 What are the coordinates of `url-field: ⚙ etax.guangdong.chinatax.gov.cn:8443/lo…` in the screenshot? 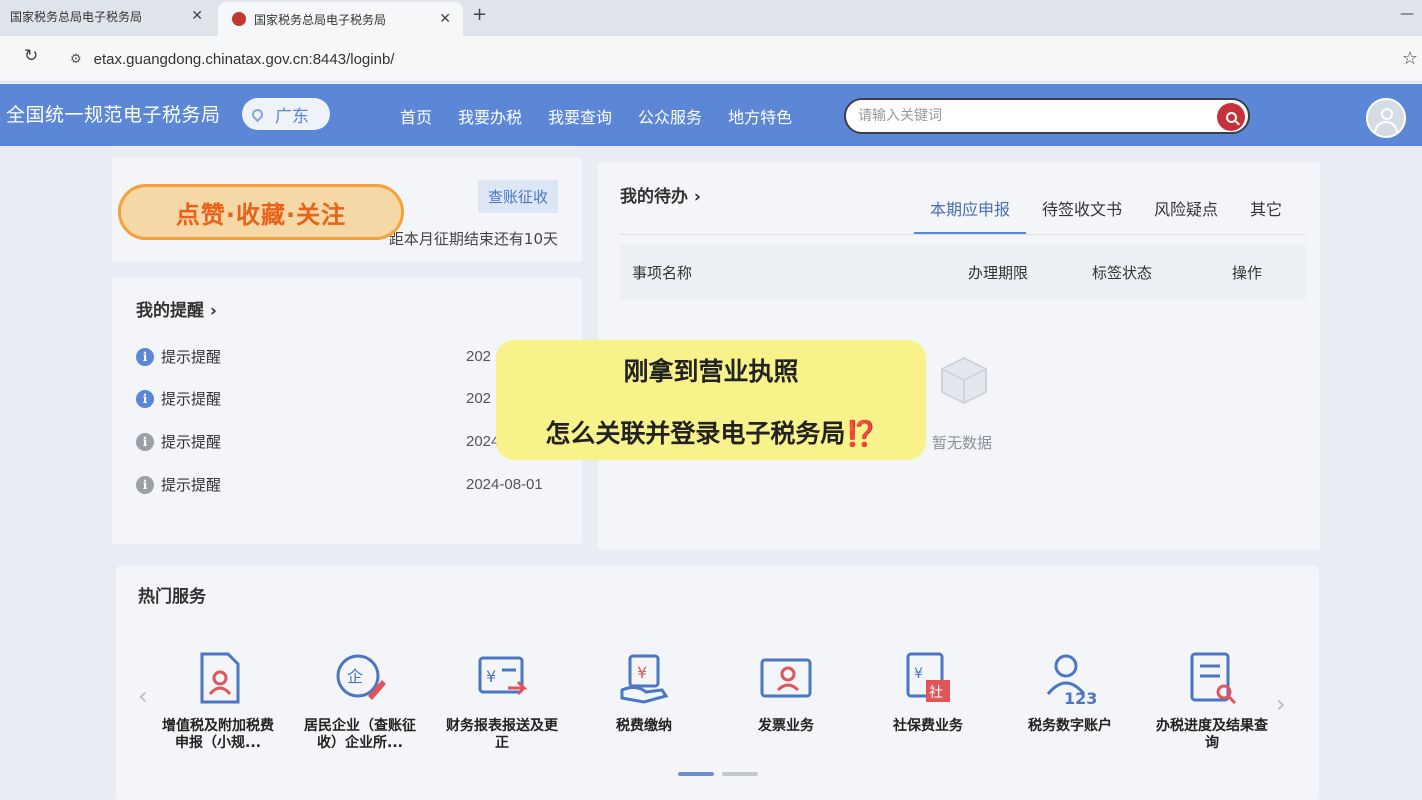 It's located at (721, 59).